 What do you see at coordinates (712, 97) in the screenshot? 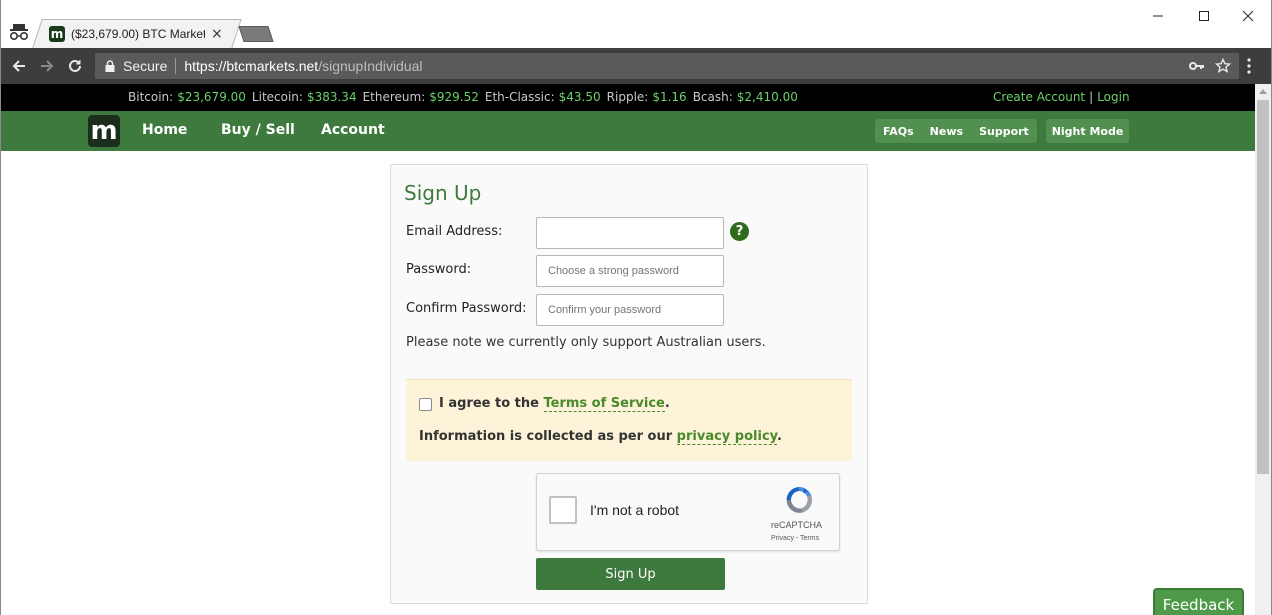
I see `ticker-name: Bcash:` at bounding box center [712, 97].